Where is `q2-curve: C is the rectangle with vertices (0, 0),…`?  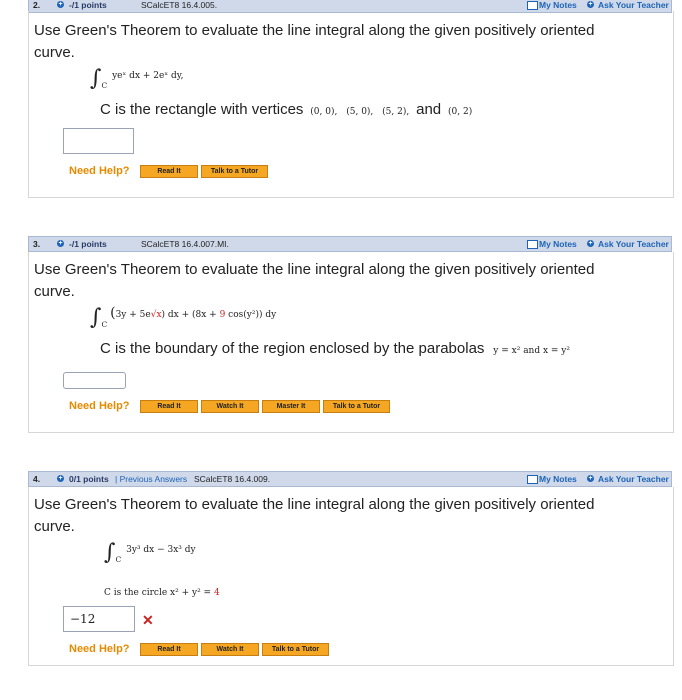
q2-curve: C is the rectangle with vertices (0, 0),… is located at coordinates (286, 109).